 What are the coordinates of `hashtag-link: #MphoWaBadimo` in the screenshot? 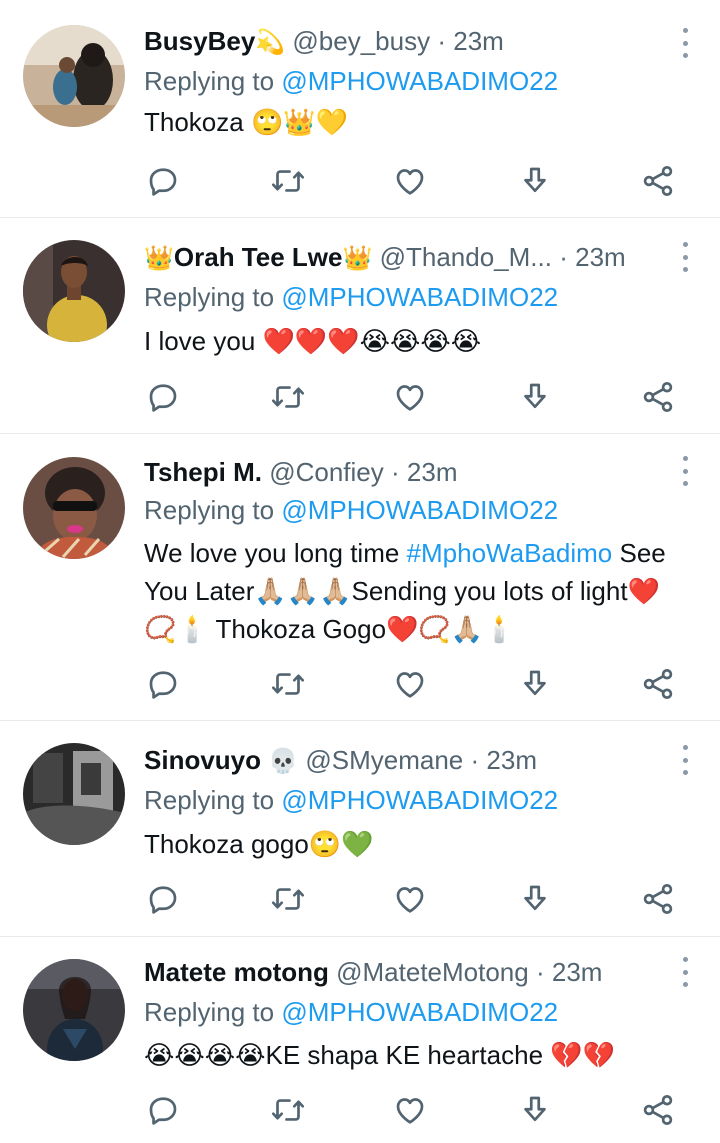 It's located at (510, 553).